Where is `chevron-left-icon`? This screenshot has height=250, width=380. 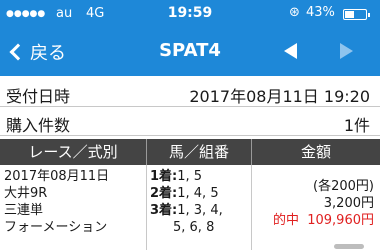 chevron-left-icon is located at coordinates (18, 52).